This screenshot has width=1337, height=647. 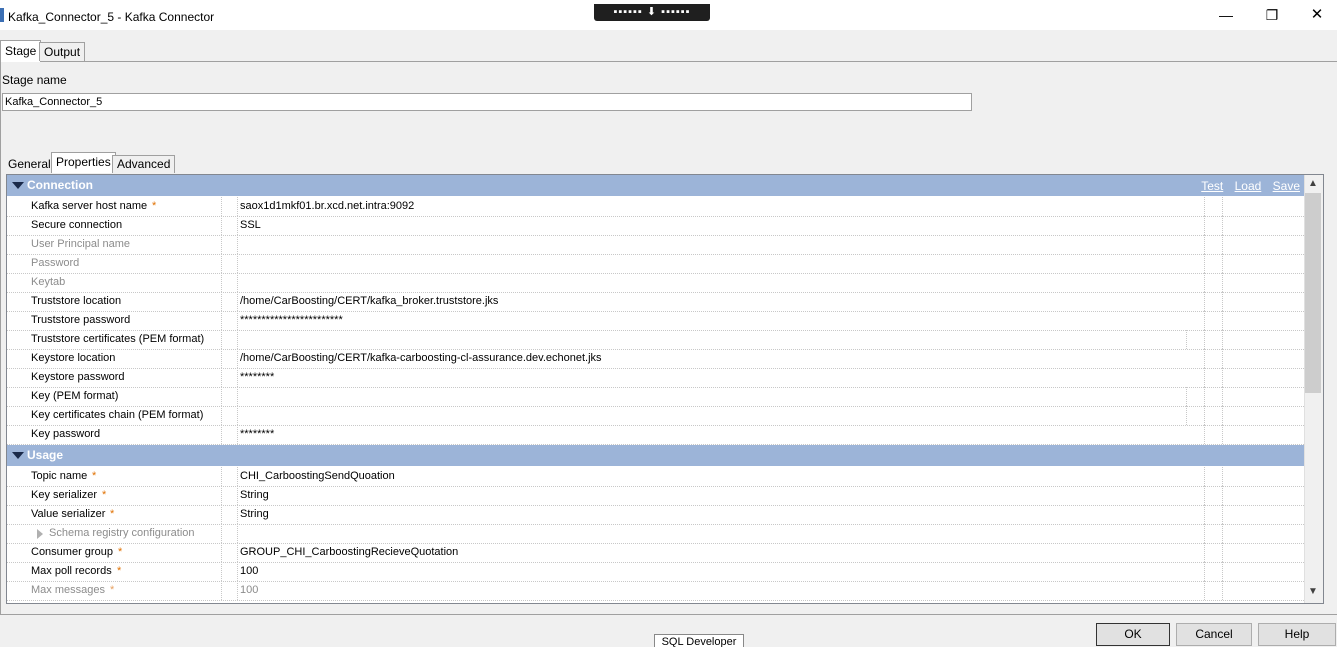 I want to click on save-link: Save, so click(x=1286, y=186).